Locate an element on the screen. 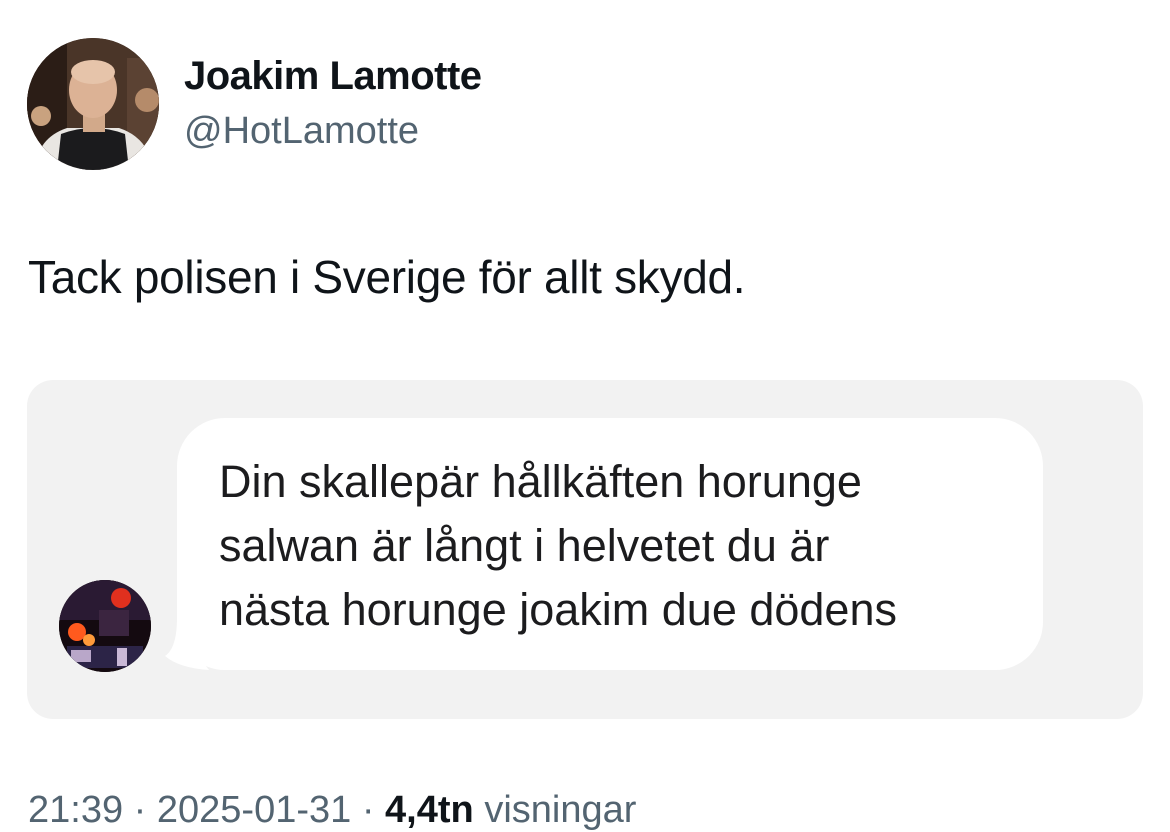 Image resolution: width=1170 pixels, height=832 pixels. message-line: salwan är långt i helvetet du är is located at coordinates (524, 545).